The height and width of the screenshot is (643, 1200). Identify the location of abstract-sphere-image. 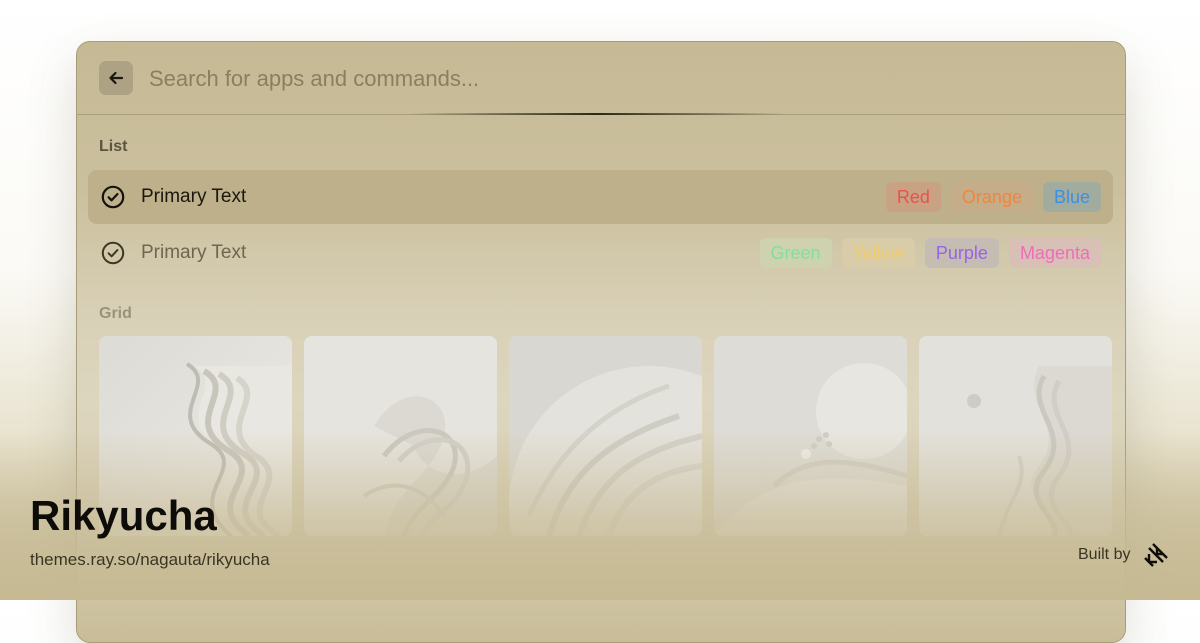
(810, 436).